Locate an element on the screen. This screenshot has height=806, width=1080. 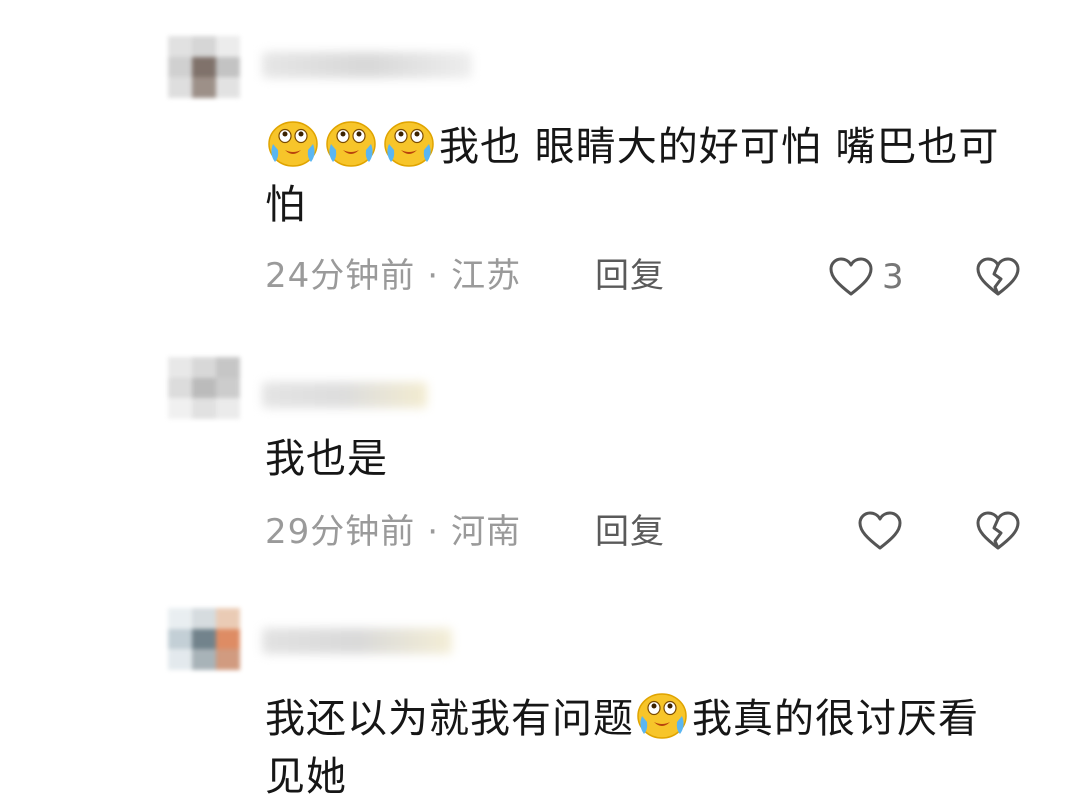
comment-text-content: 我也是 is located at coordinates (326, 459).